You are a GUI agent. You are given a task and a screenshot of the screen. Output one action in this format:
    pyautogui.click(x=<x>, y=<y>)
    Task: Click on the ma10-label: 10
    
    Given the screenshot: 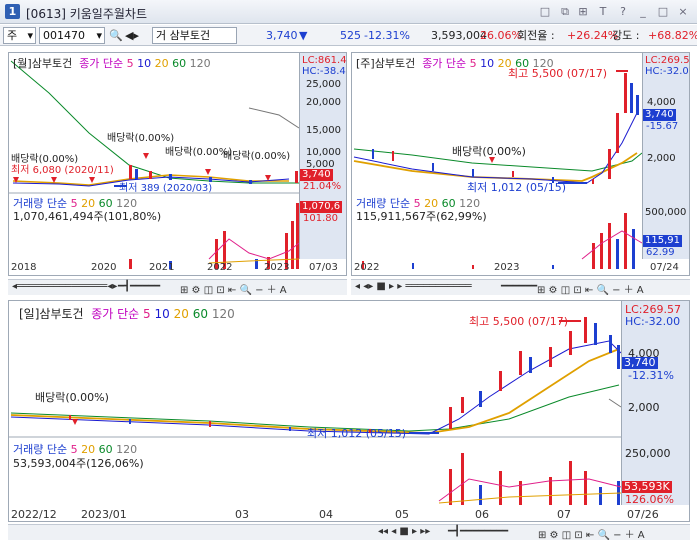 What is the action you would take?
    pyautogui.click(x=144, y=63)
    